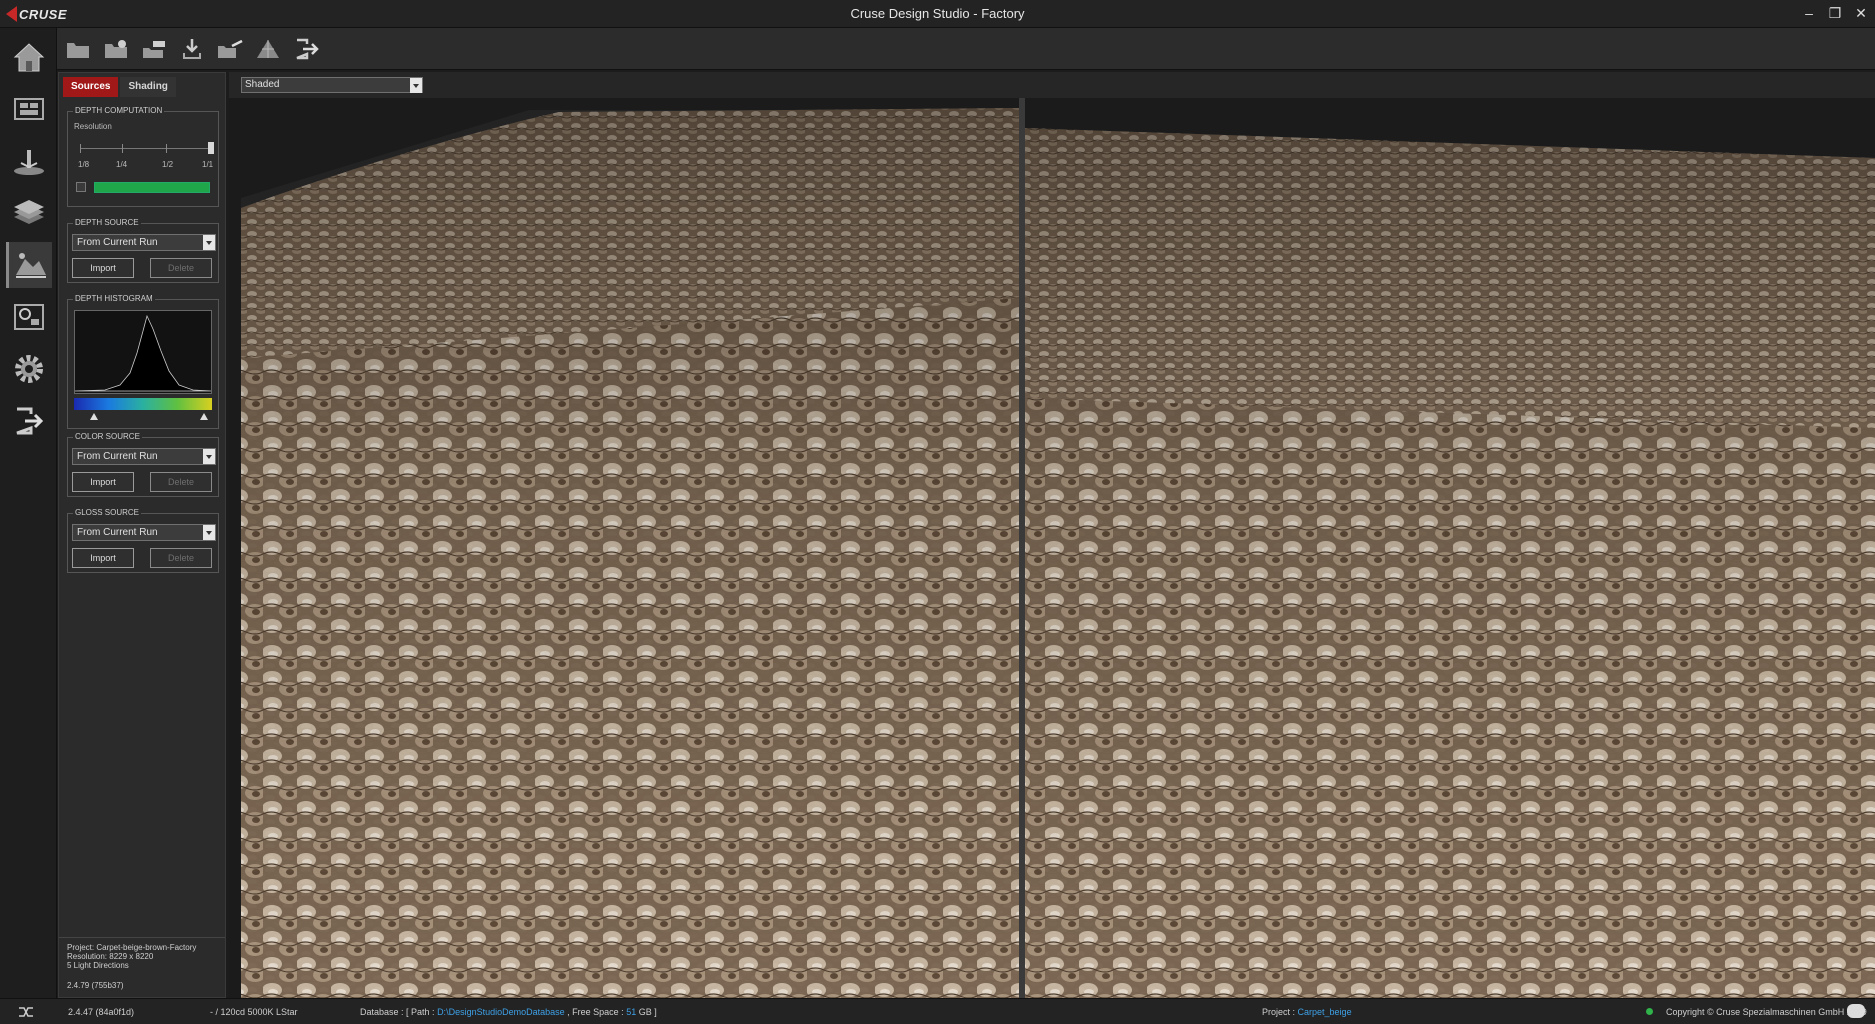 This screenshot has height=1024, width=1875. What do you see at coordinates (501, 1012) in the screenshot?
I see `database-path-link: D:\DesignStudioDemoDatabase` at bounding box center [501, 1012].